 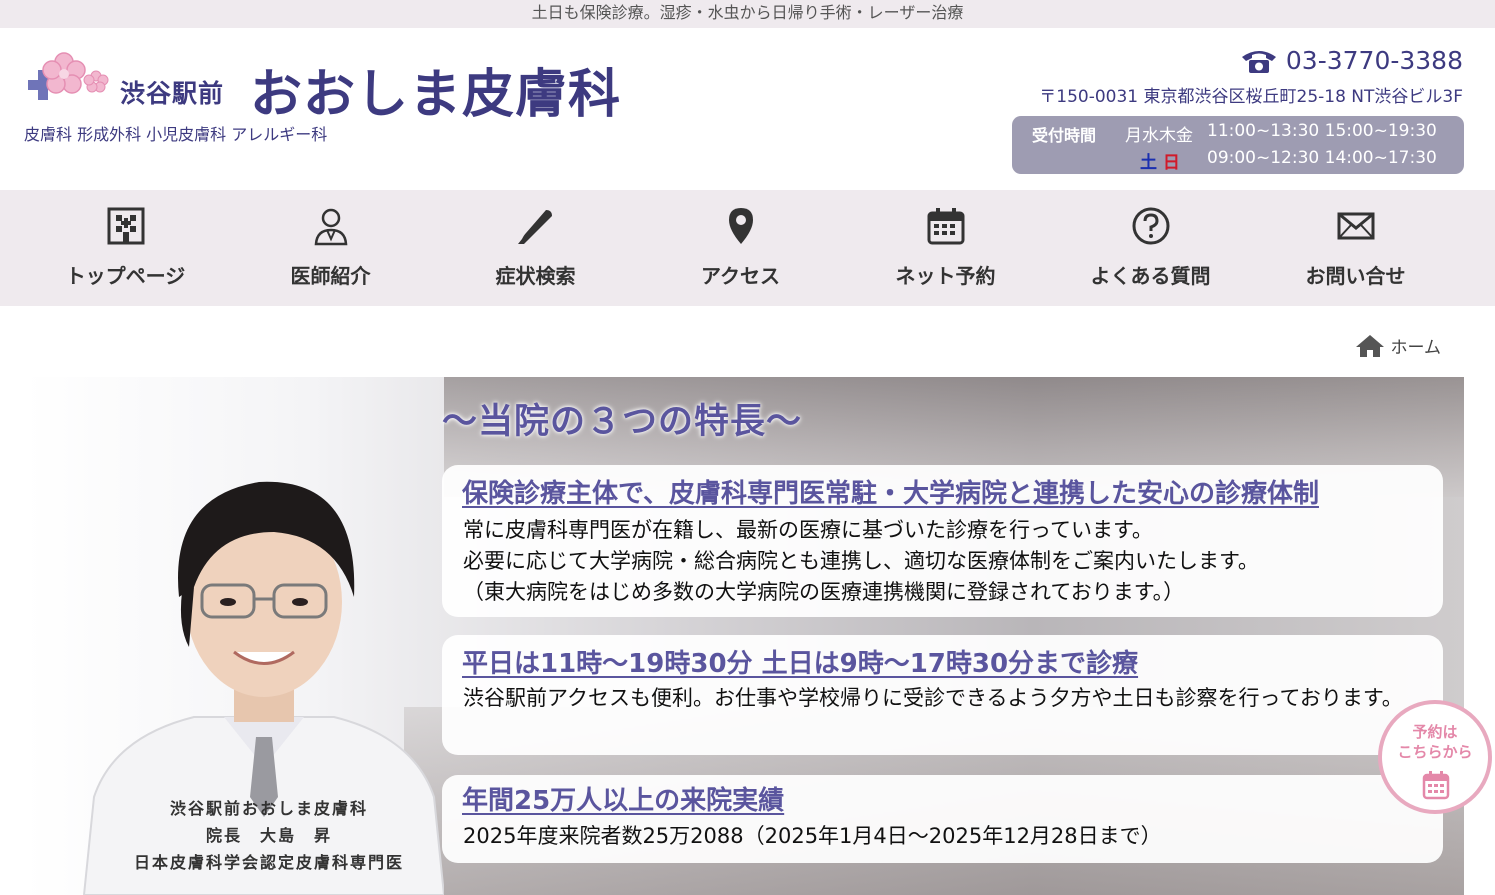 I want to click on reservation-line: こちらから, so click(x=1435, y=752).